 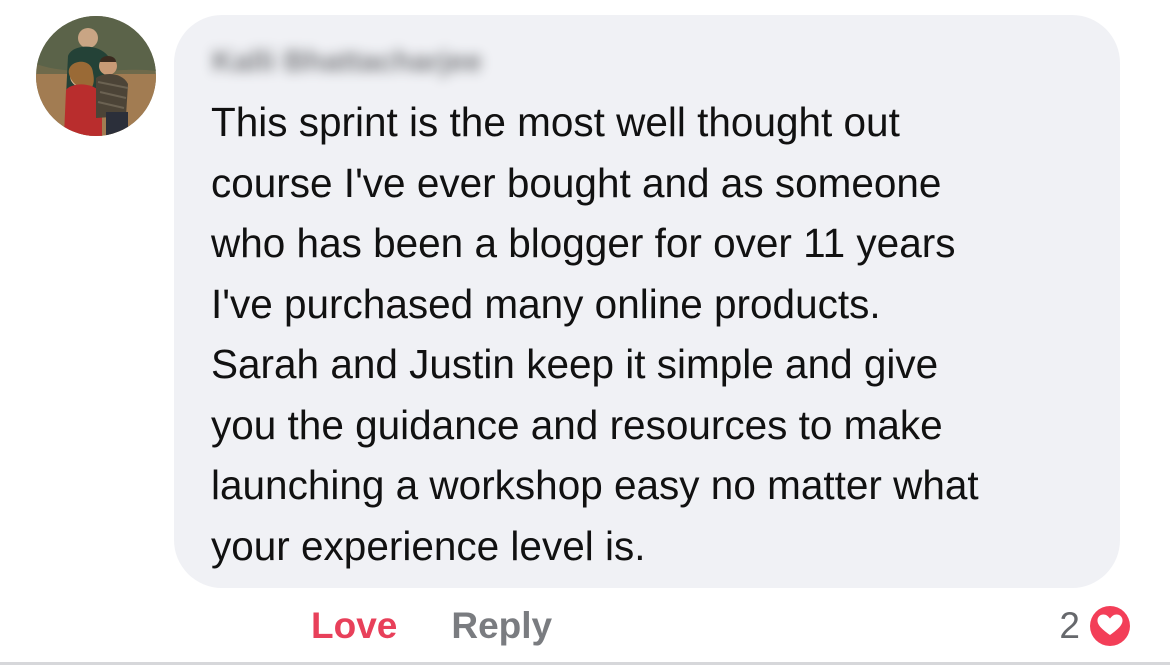 I want to click on comment-actions: Love Reply, so click(x=431, y=626).